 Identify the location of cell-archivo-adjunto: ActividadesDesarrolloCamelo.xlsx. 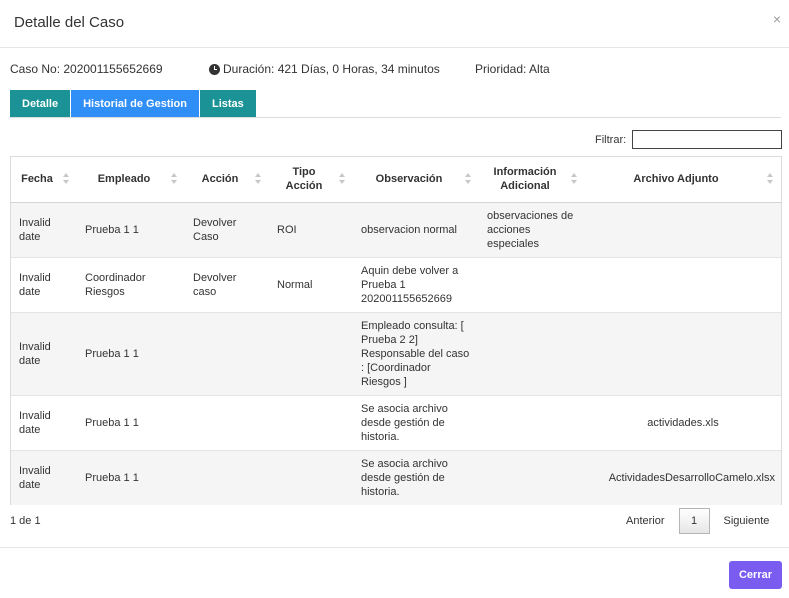
(683, 477).